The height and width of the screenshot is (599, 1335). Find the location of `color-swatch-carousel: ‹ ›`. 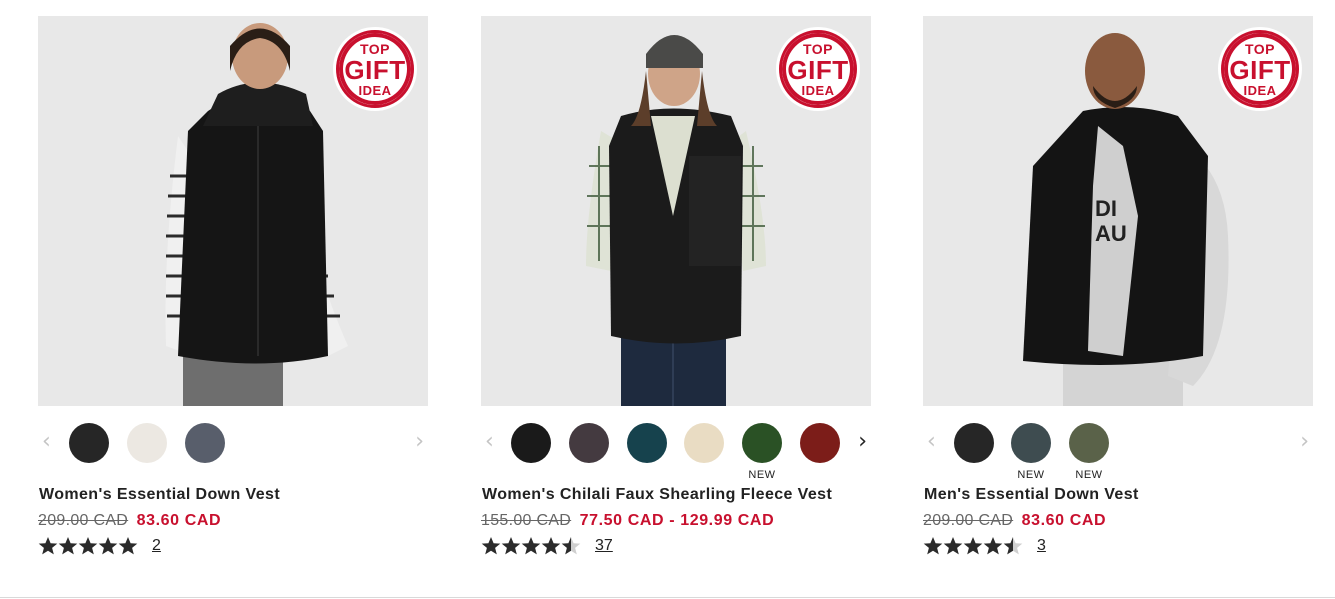

color-swatch-carousel: ‹ › is located at coordinates (233, 442).